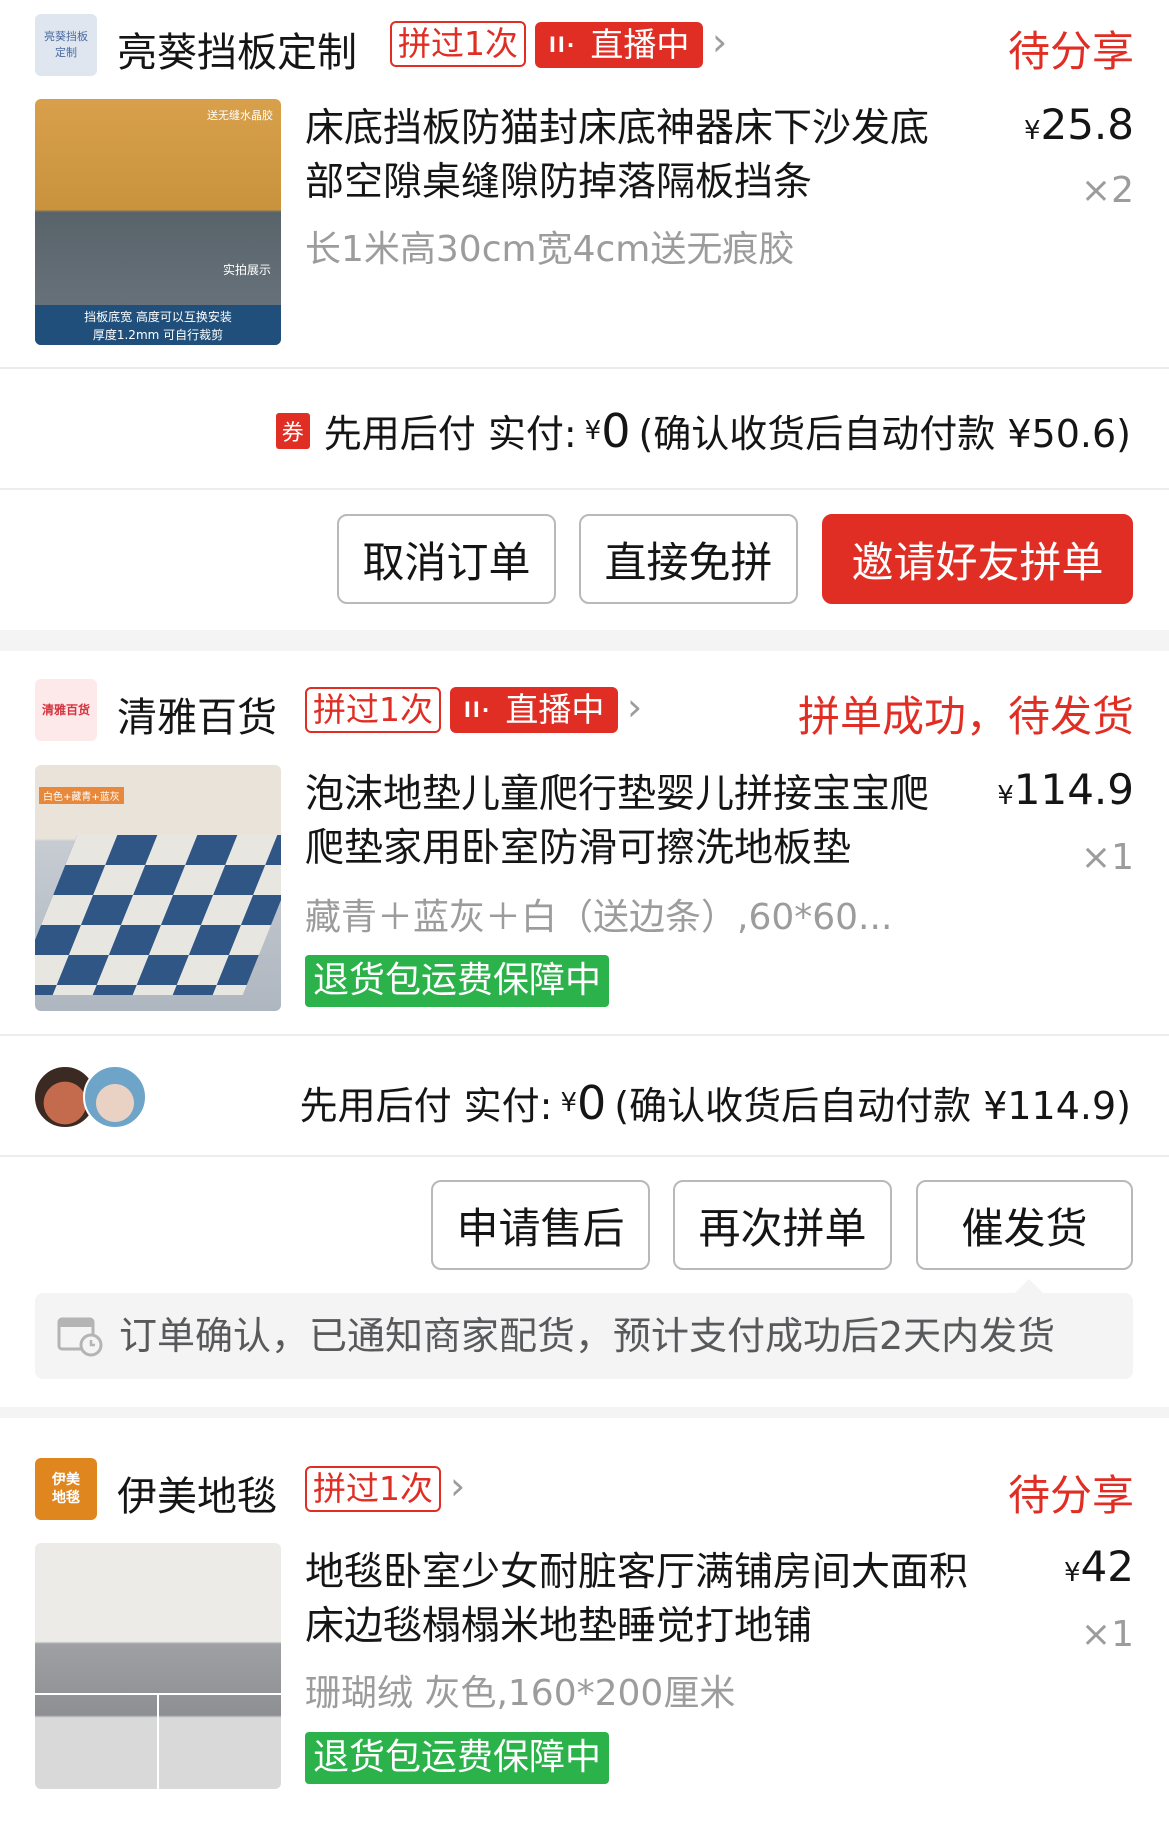  What do you see at coordinates (158, 915) in the screenshot?
I see `mat-pattern` at bounding box center [158, 915].